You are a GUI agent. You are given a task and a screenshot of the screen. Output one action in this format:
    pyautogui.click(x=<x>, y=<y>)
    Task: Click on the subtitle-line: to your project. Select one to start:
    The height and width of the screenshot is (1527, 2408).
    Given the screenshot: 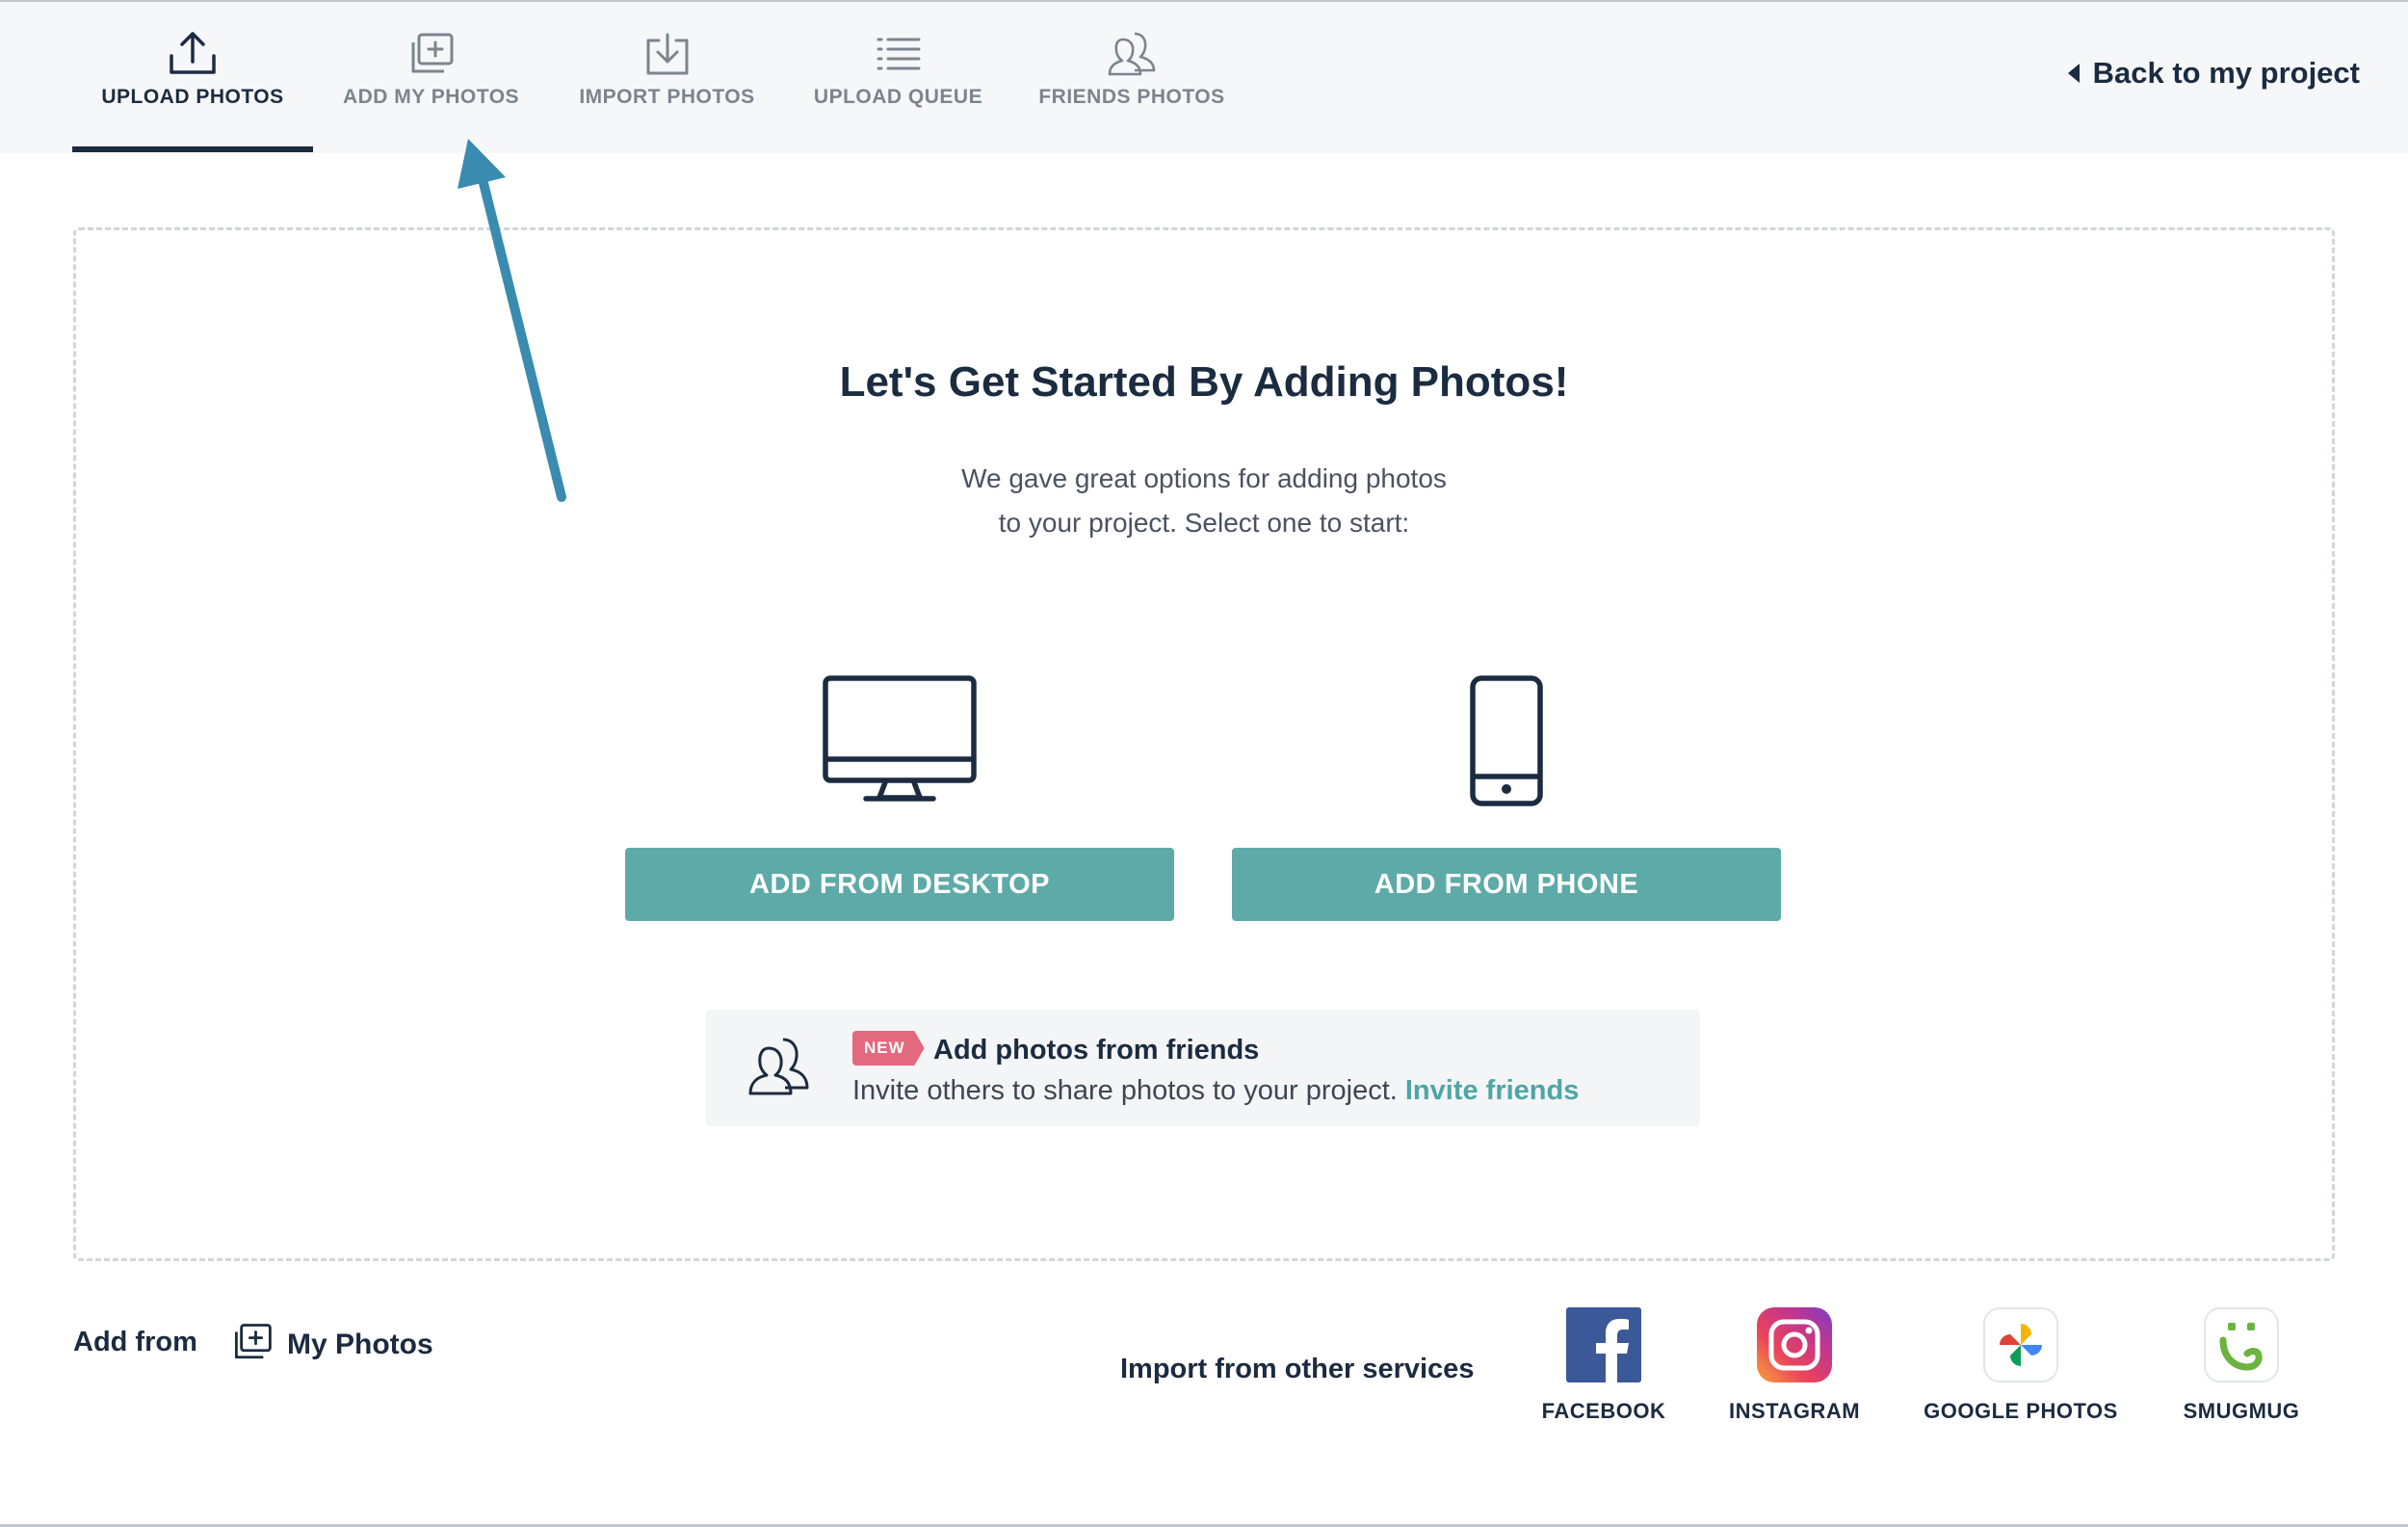 What is the action you would take?
    pyautogui.click(x=1204, y=523)
    